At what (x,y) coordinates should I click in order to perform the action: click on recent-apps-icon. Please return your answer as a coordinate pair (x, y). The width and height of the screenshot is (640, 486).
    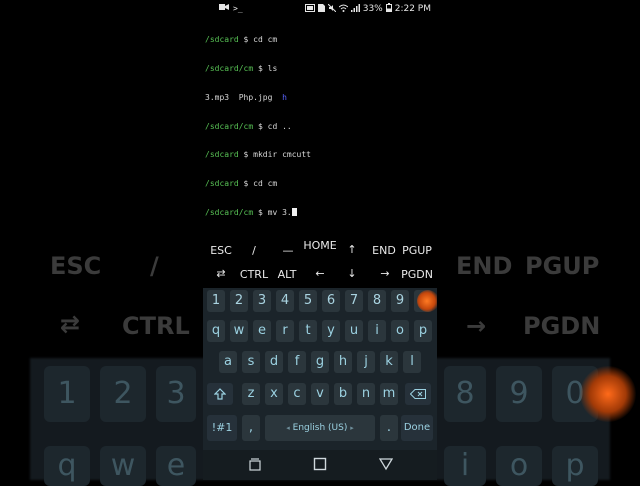
    Looking at the image, I should click on (255, 464).